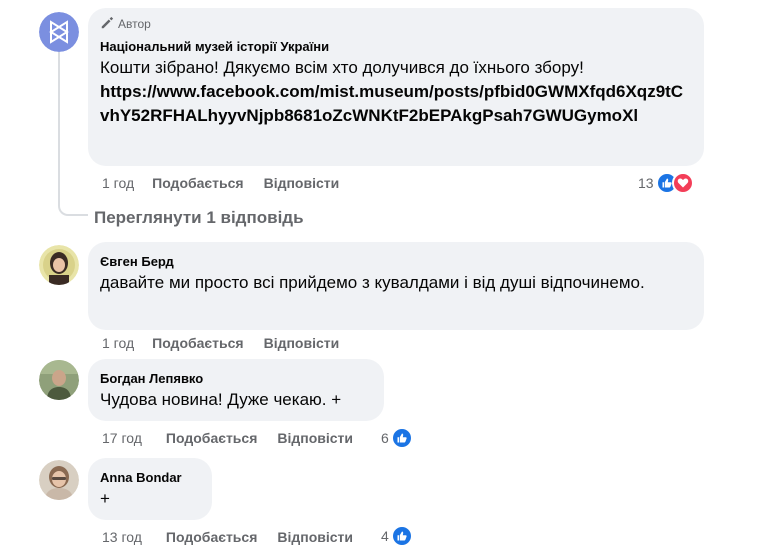  Describe the element at coordinates (73, 206) in the screenshot. I see `thread-curve` at that location.